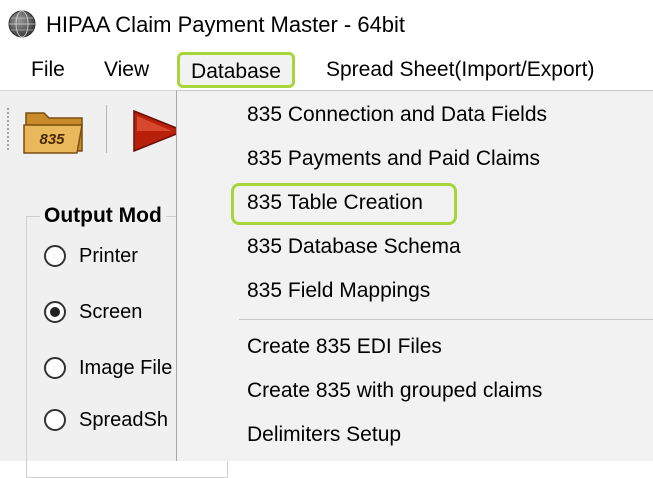  What do you see at coordinates (393, 159) in the screenshot?
I see `menu-item-835-payments-and-paid-claims: 835 Payments and Paid Claims` at bounding box center [393, 159].